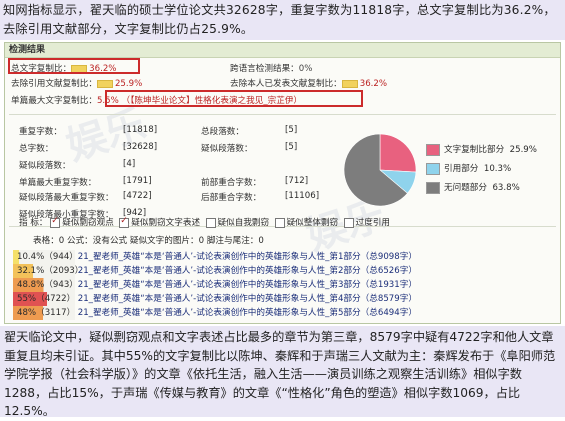 The image size is (565, 421). Describe the element at coordinates (140, 147) in the screenshot. I see `stat-total-chars-value: [32628]` at that location.